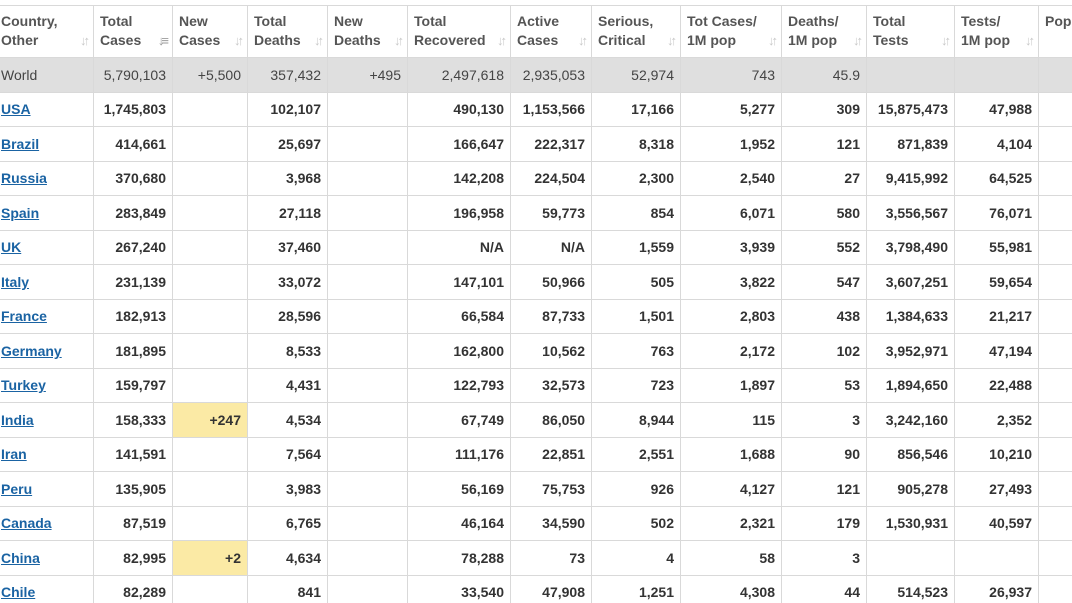 This screenshot has width=1072, height=603. Describe the element at coordinates (16, 489) in the screenshot. I see `country-link: Peru` at that location.